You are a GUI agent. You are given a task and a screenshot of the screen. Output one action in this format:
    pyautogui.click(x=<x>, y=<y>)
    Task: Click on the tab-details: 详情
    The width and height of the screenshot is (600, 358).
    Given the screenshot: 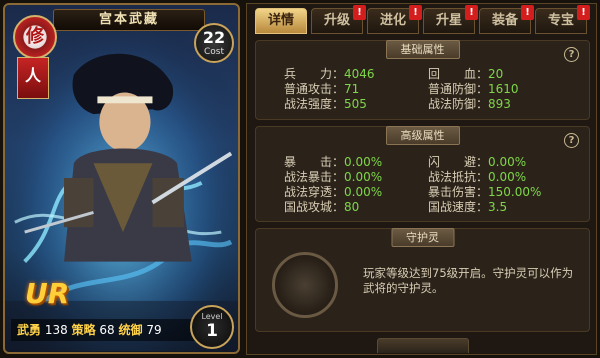 What is the action you would take?
    pyautogui.click(x=281, y=21)
    